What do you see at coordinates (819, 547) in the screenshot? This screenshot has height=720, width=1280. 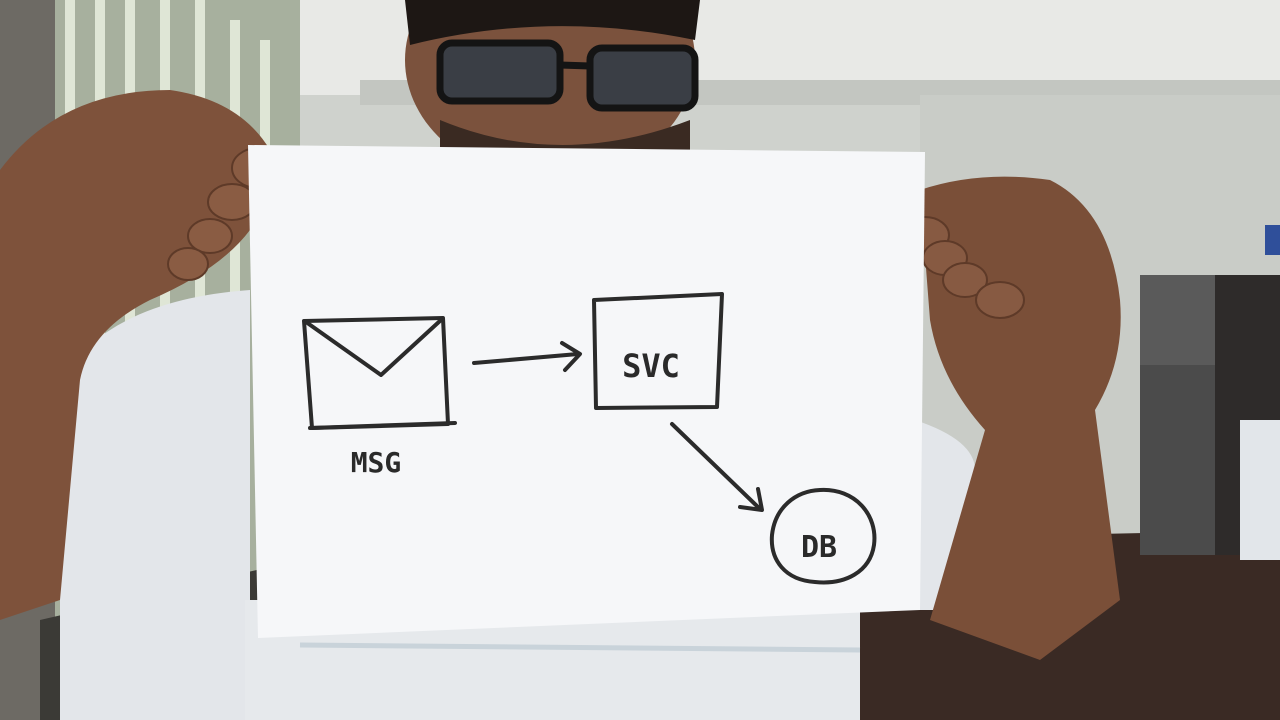 I see `db-label: DB` at bounding box center [819, 547].